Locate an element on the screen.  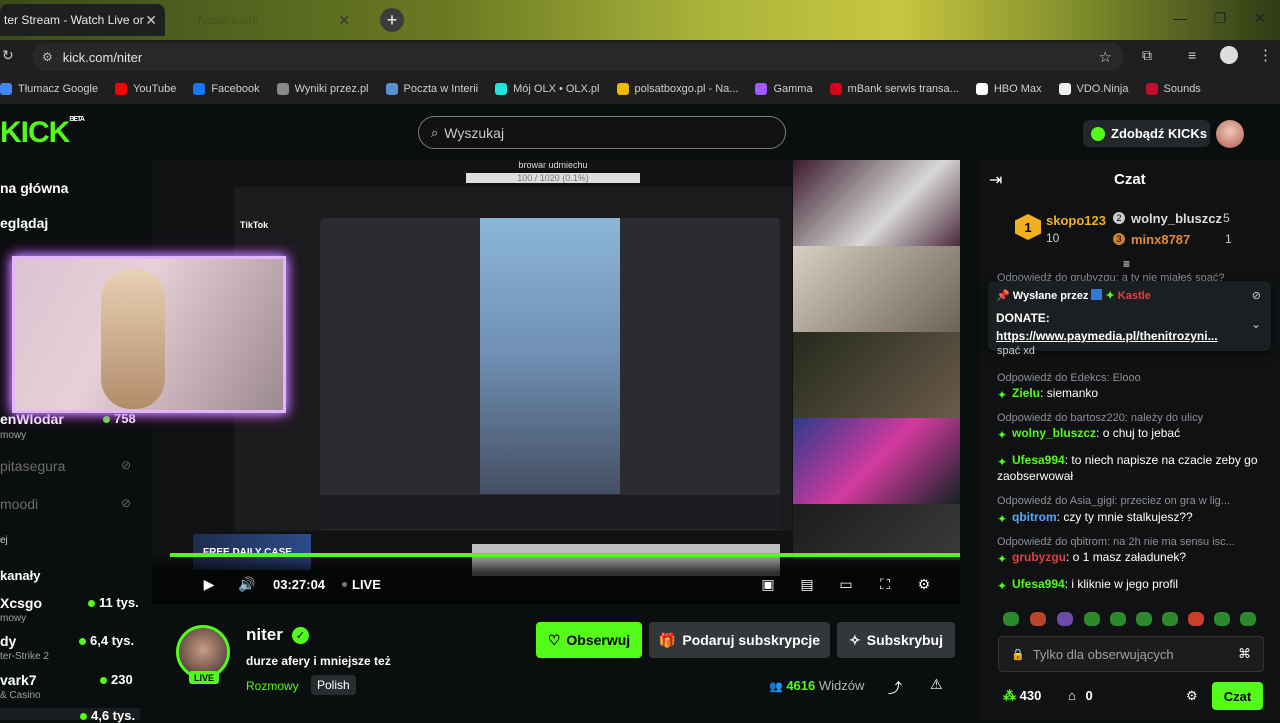
sidebar-channel-offline: pitasegura is located at coordinates (32, 466).